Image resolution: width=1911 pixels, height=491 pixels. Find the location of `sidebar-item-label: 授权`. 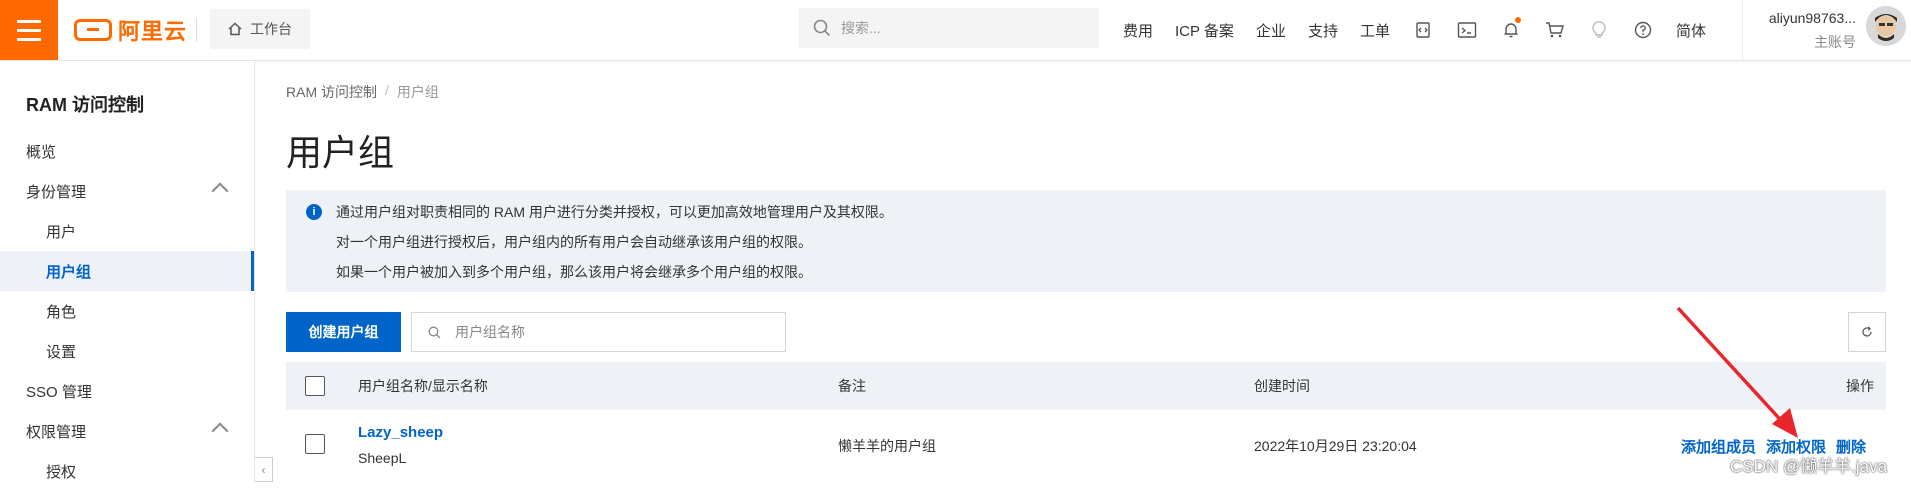

sidebar-item-label: 授权 is located at coordinates (61, 472).